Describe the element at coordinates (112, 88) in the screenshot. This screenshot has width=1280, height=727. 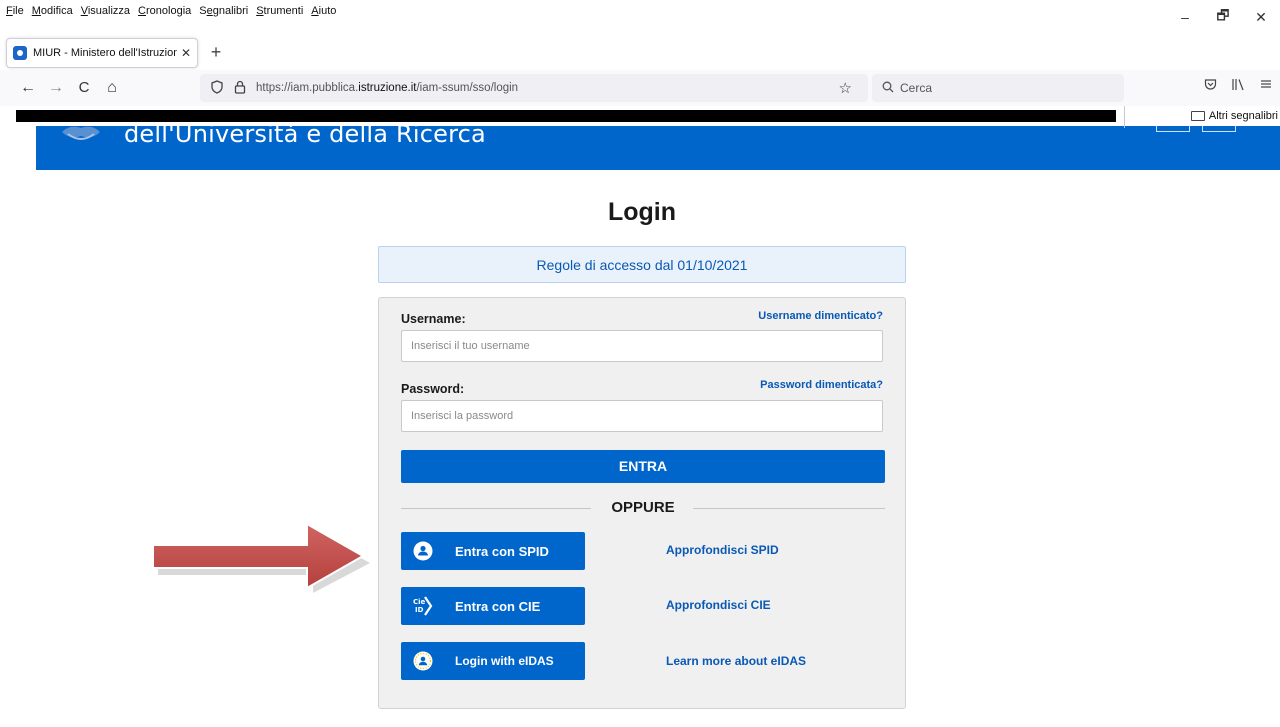
I see `home-icon: ⌂` at that location.